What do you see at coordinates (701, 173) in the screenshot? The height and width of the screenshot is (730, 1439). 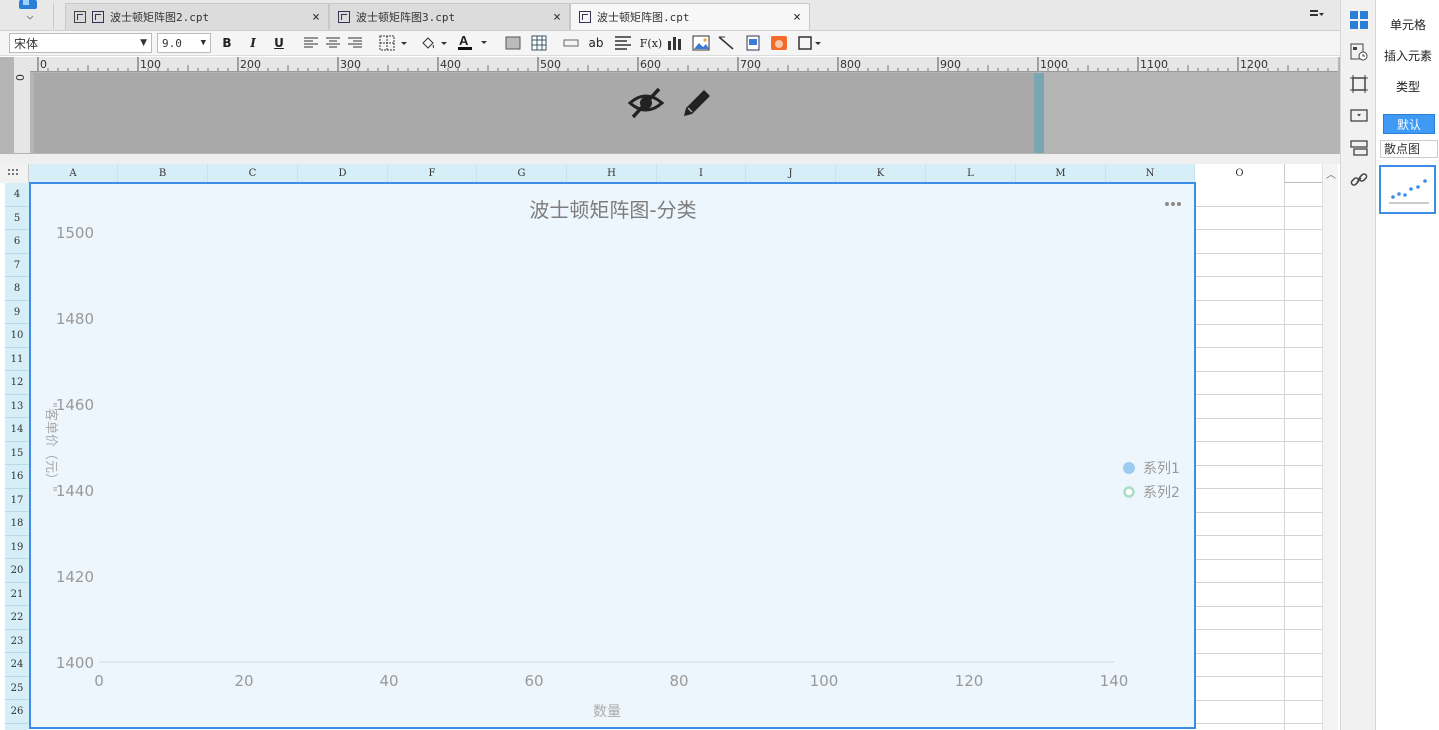 I see `column-header: I` at bounding box center [701, 173].